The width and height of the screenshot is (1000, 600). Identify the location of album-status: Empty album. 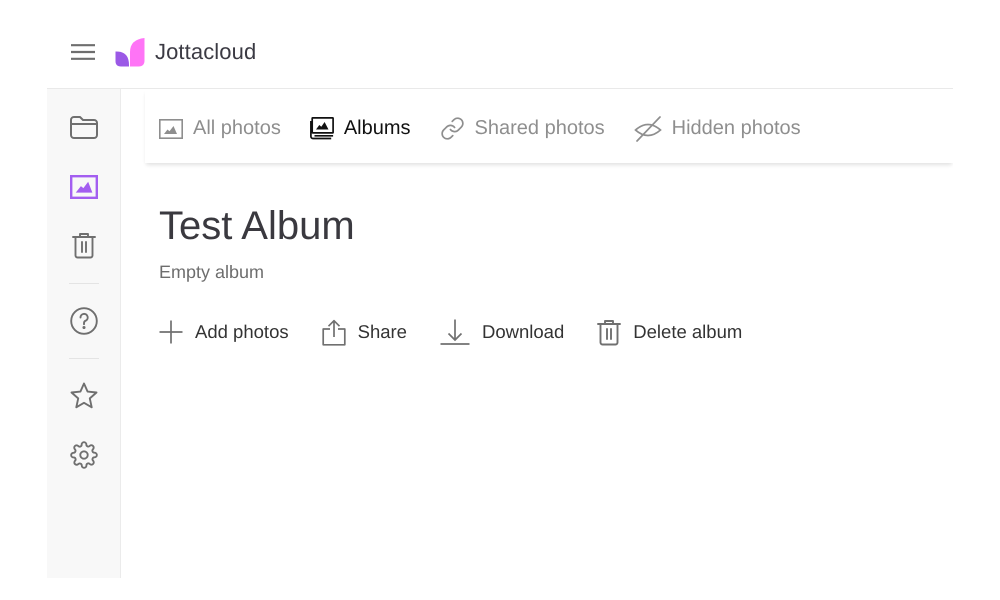
(212, 272).